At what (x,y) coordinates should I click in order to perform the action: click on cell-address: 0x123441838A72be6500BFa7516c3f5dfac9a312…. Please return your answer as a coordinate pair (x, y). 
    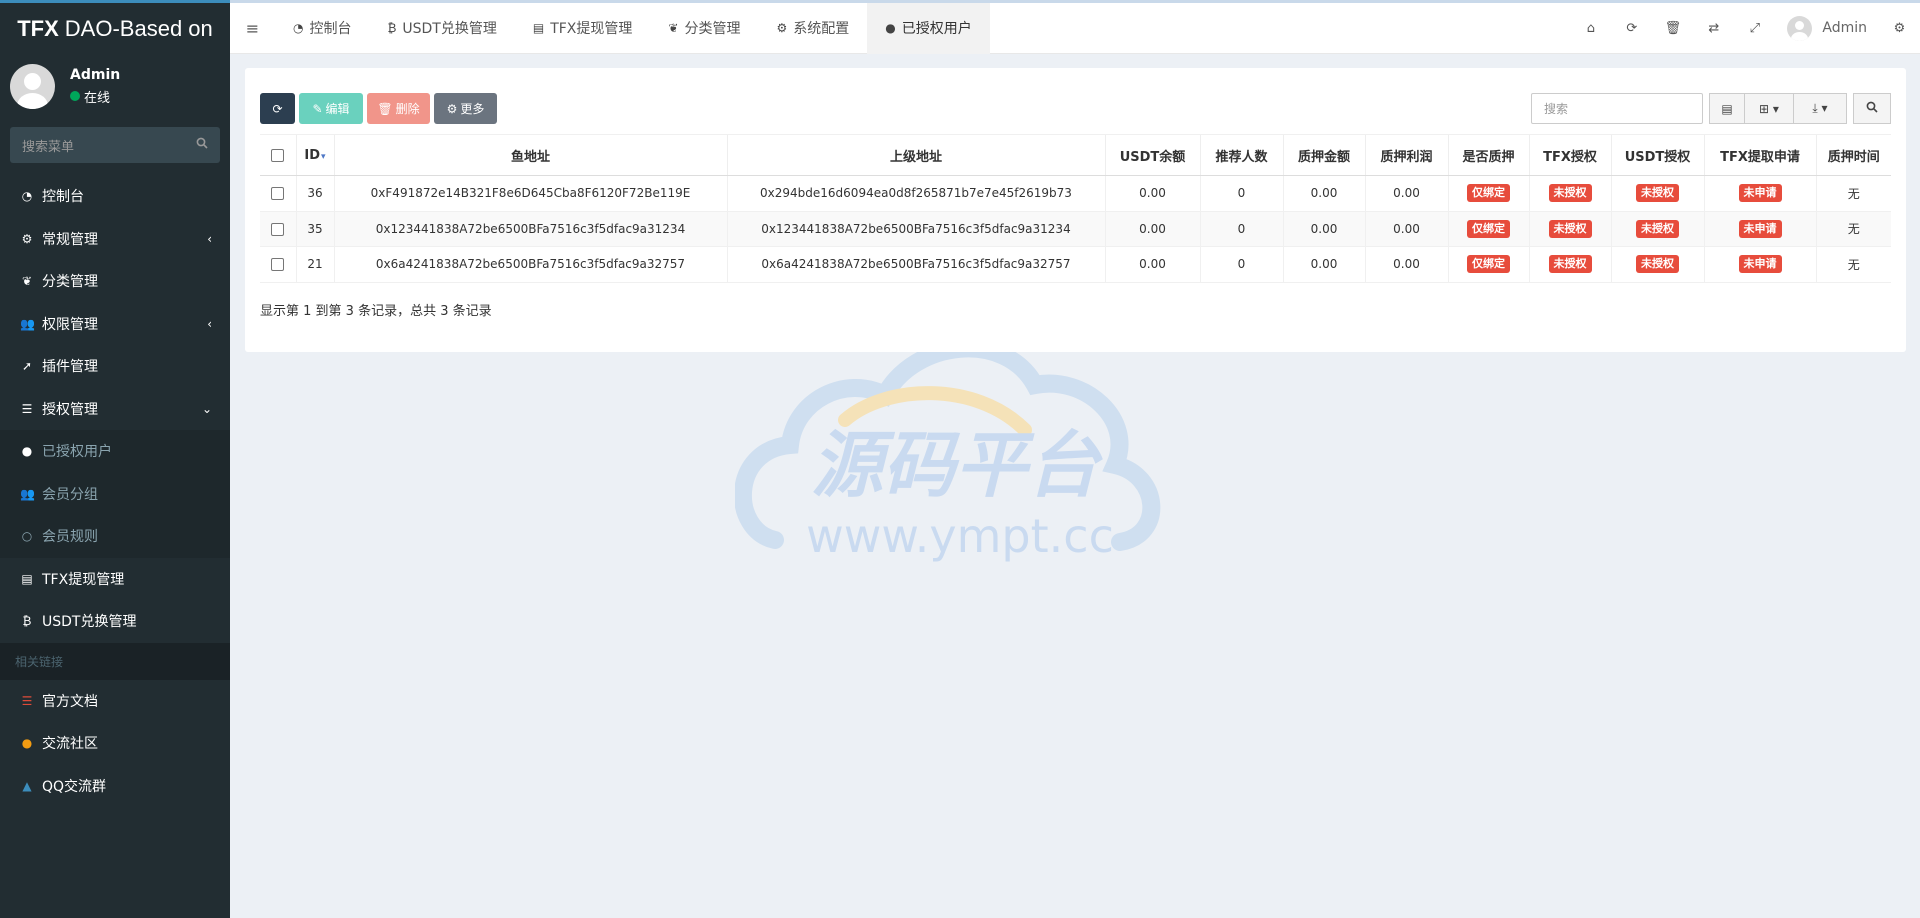
    Looking at the image, I should click on (530, 229).